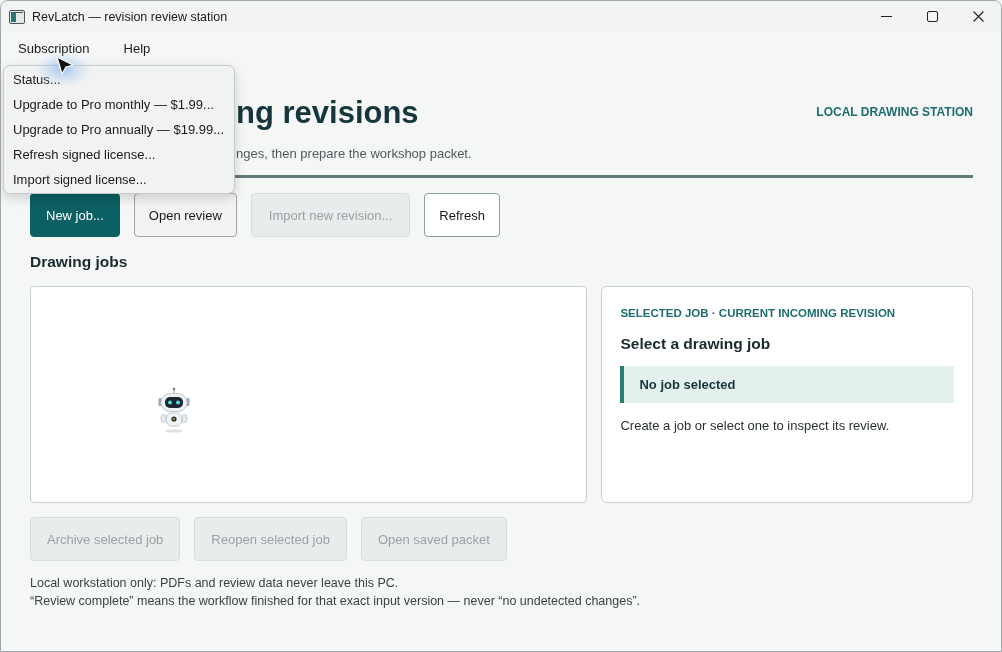  Describe the element at coordinates (79, 262) in the screenshot. I see `section-heading: Drawing jobs` at that location.